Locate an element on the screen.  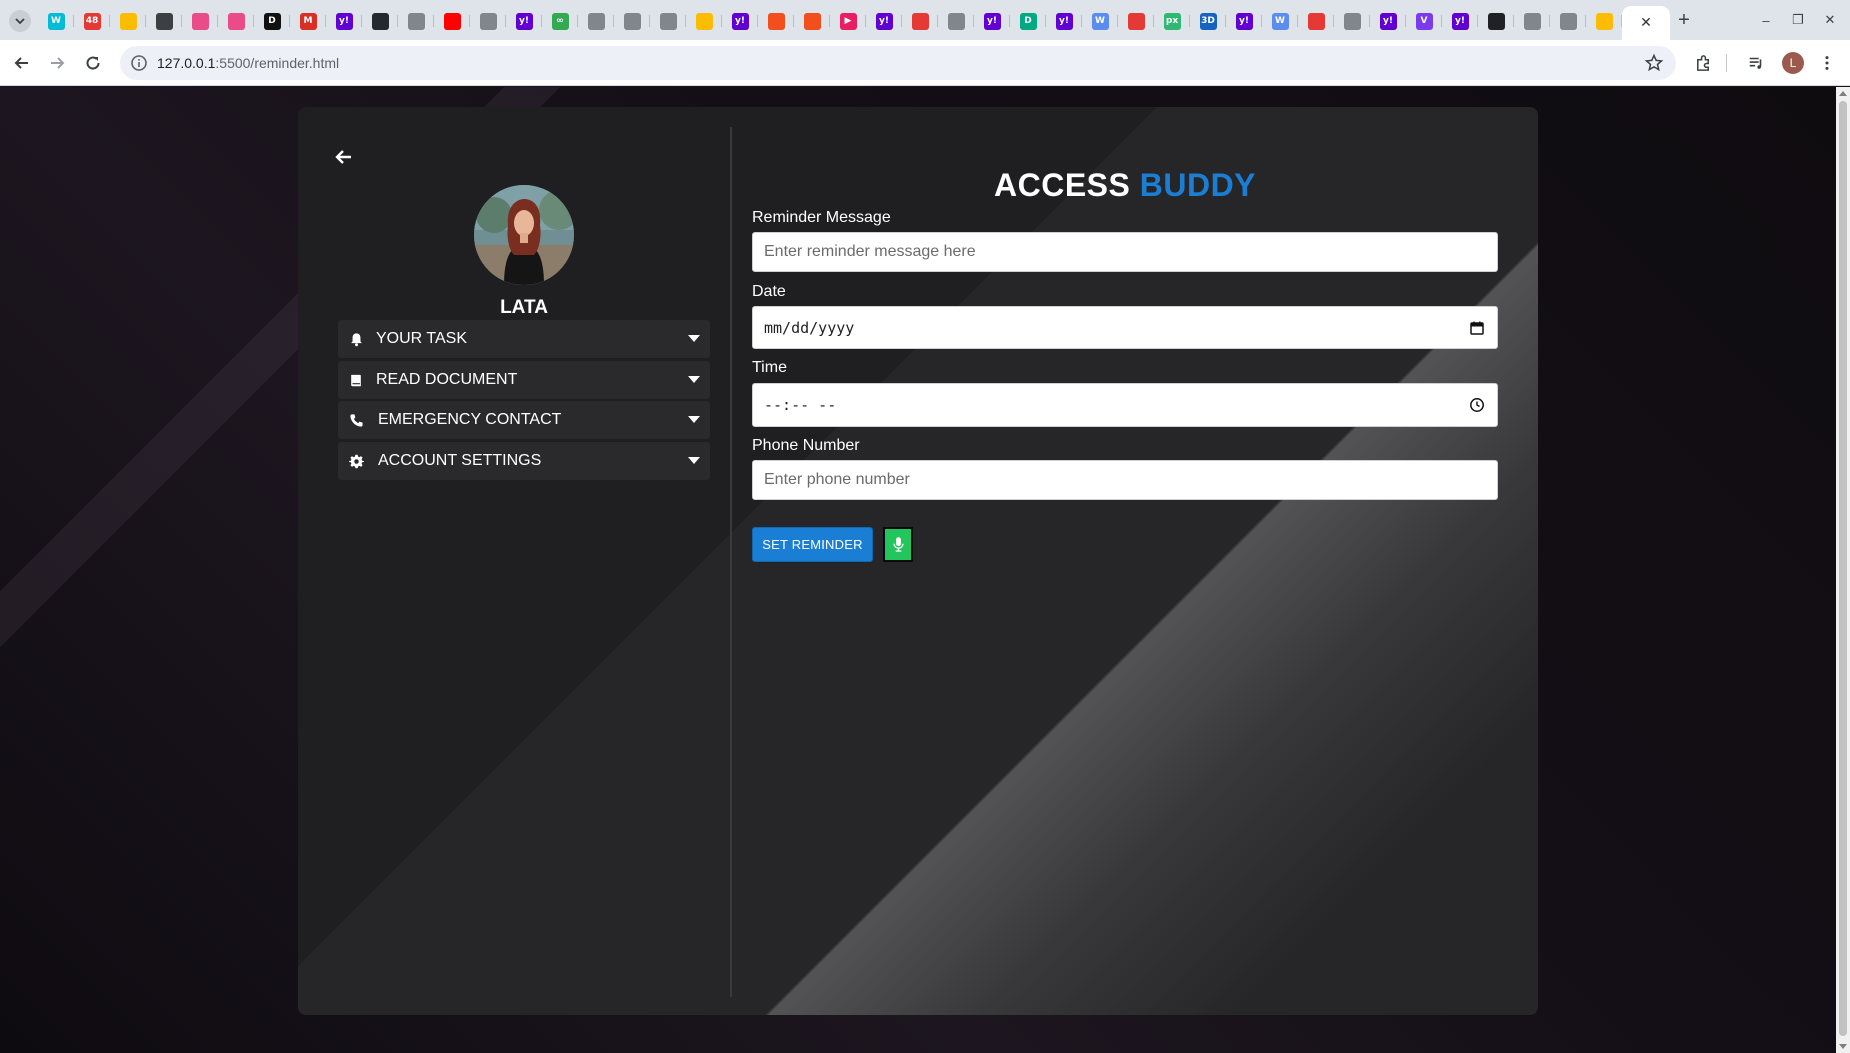
browser-tab: 3D is located at coordinates (1208, 21).